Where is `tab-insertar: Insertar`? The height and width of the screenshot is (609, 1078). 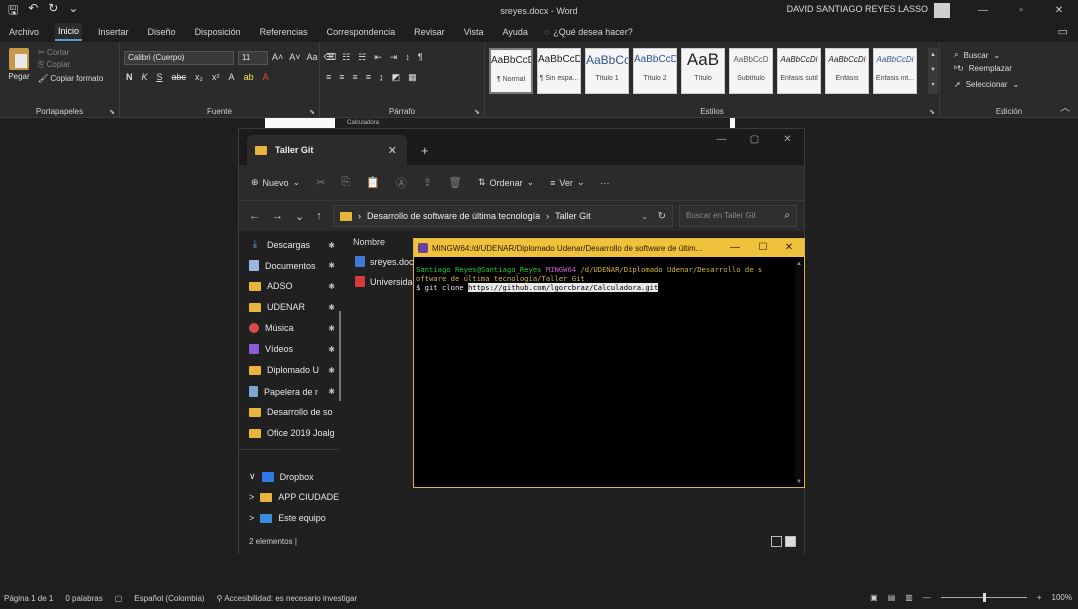
tab-insertar: Insertar is located at coordinates (113, 32).